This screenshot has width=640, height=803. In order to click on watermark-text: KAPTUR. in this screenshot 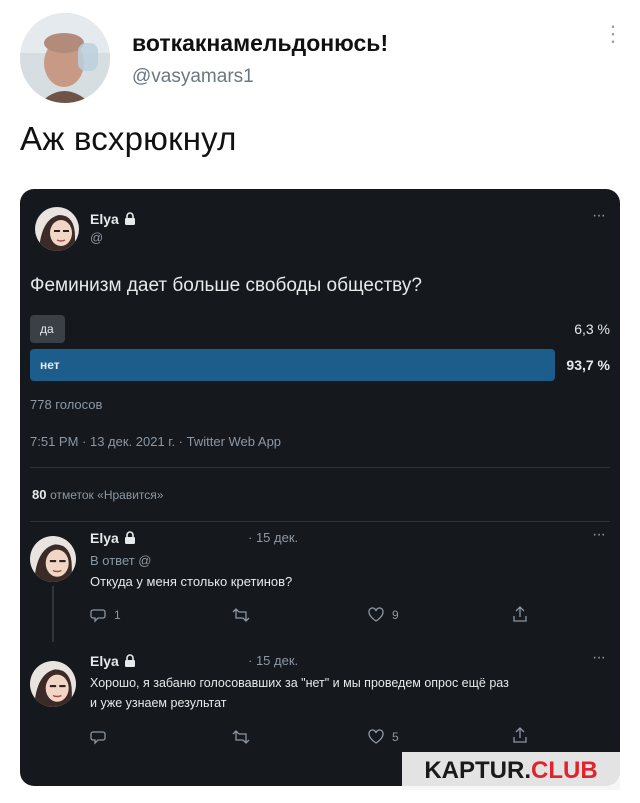, I will do `click(477, 770)`.